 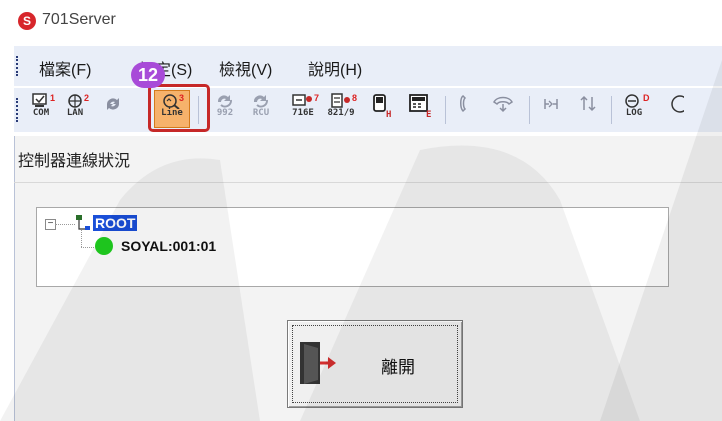 I want to click on 821-device-icon, so click(x=340, y=100).